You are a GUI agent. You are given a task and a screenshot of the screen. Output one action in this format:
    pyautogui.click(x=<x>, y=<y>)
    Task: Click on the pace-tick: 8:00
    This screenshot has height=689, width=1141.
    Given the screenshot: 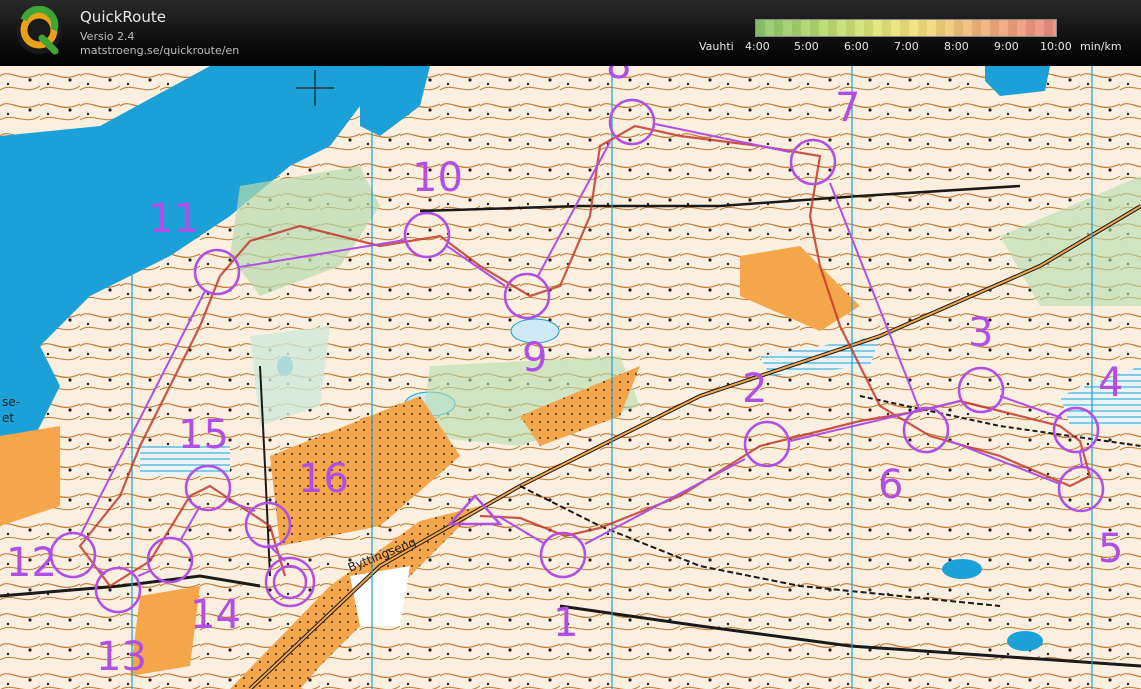 What is the action you would take?
    pyautogui.click(x=956, y=46)
    